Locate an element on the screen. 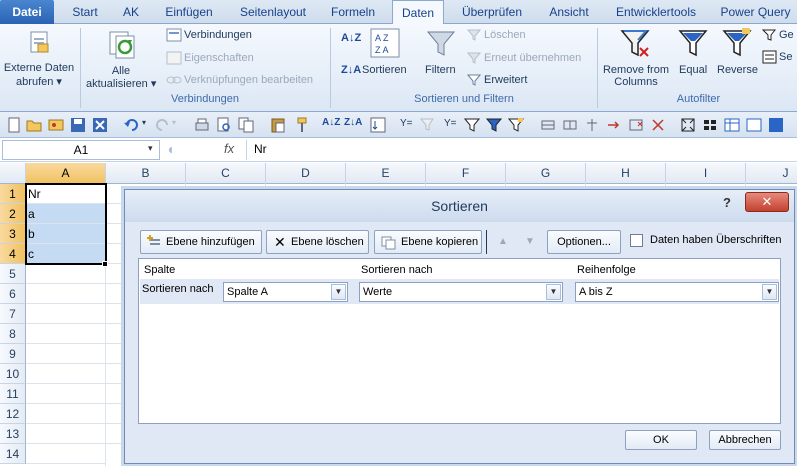 The width and height of the screenshot is (797, 466). row-header-5: 5 is located at coordinates (13, 274).